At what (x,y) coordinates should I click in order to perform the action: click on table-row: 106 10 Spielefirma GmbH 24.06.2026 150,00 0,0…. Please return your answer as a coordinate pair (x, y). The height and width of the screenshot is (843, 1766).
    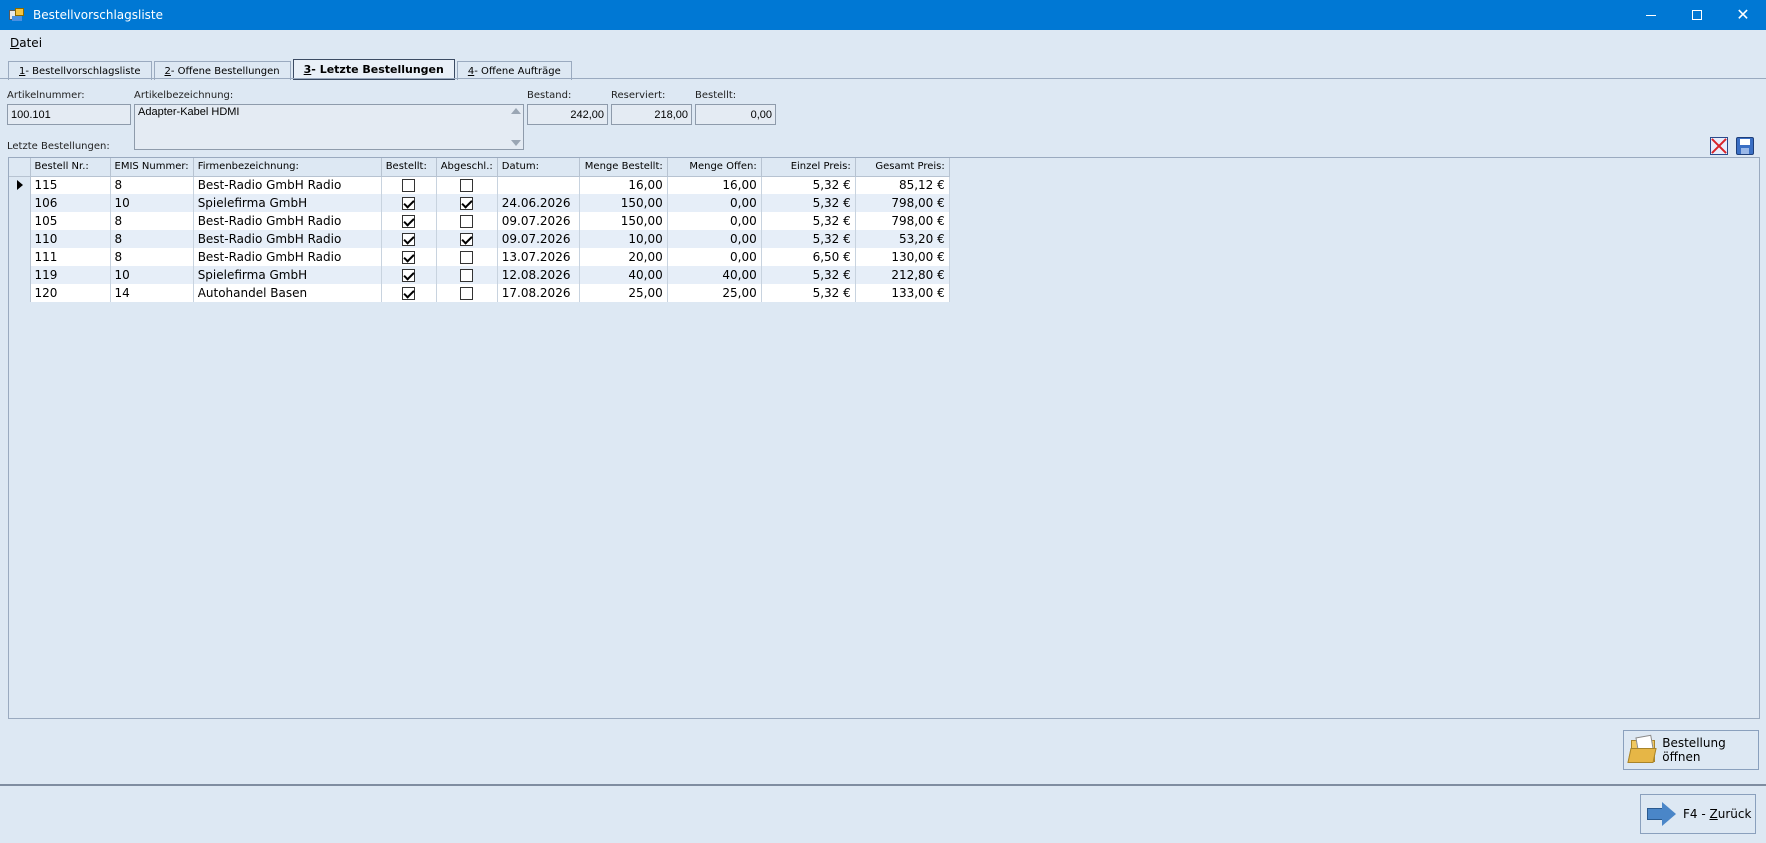
    Looking at the image, I should click on (479, 203).